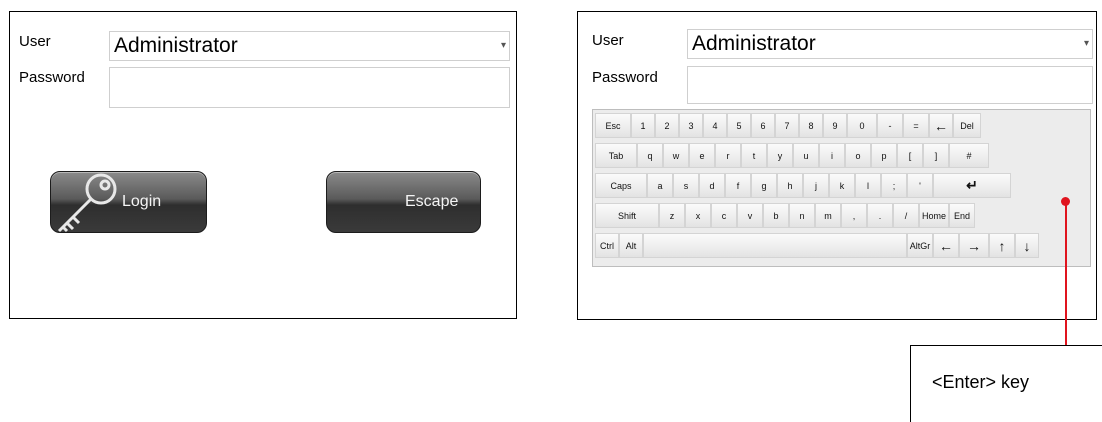 This screenshot has width=1102, height=422. I want to click on key-space, so click(775, 245).